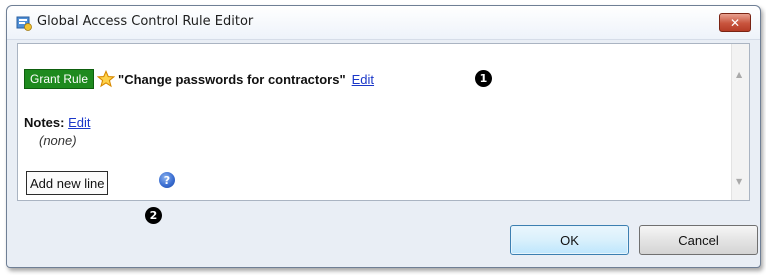 The image size is (766, 275). Describe the element at coordinates (58, 140) in the screenshot. I see `notes-value: (none)` at that location.